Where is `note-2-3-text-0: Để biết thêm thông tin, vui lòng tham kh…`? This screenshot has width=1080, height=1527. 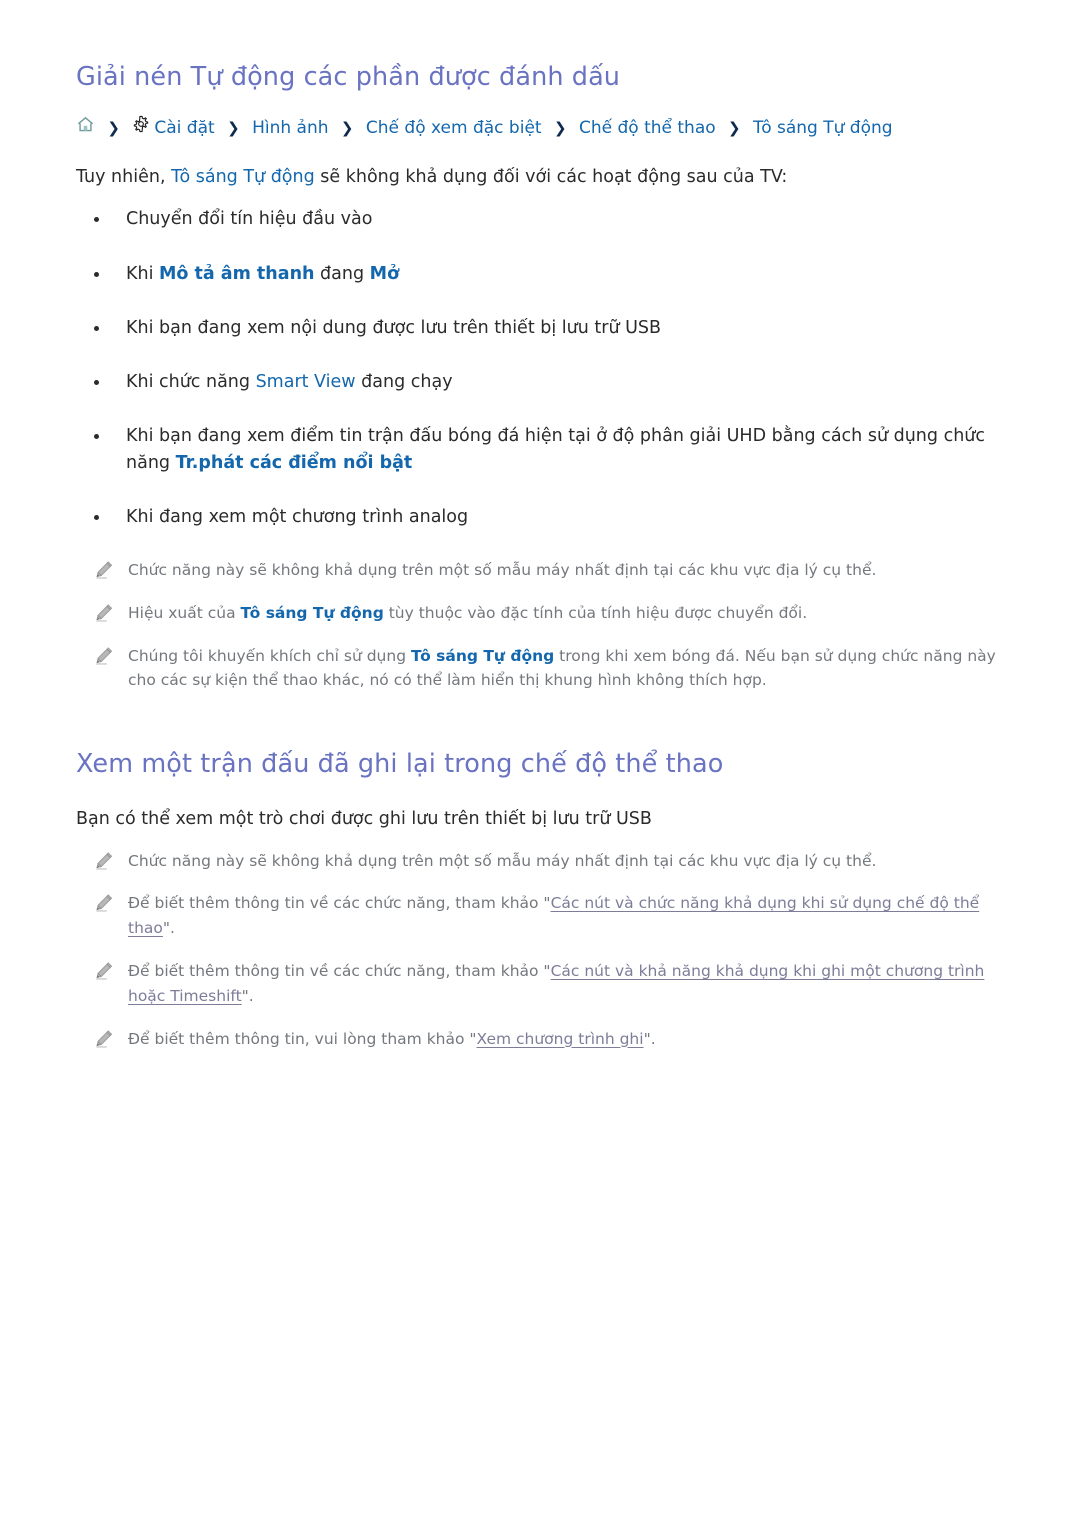 note-2-3-text-0: Để biết thêm thông tin, vui lòng tham kh… is located at coordinates (302, 1038).